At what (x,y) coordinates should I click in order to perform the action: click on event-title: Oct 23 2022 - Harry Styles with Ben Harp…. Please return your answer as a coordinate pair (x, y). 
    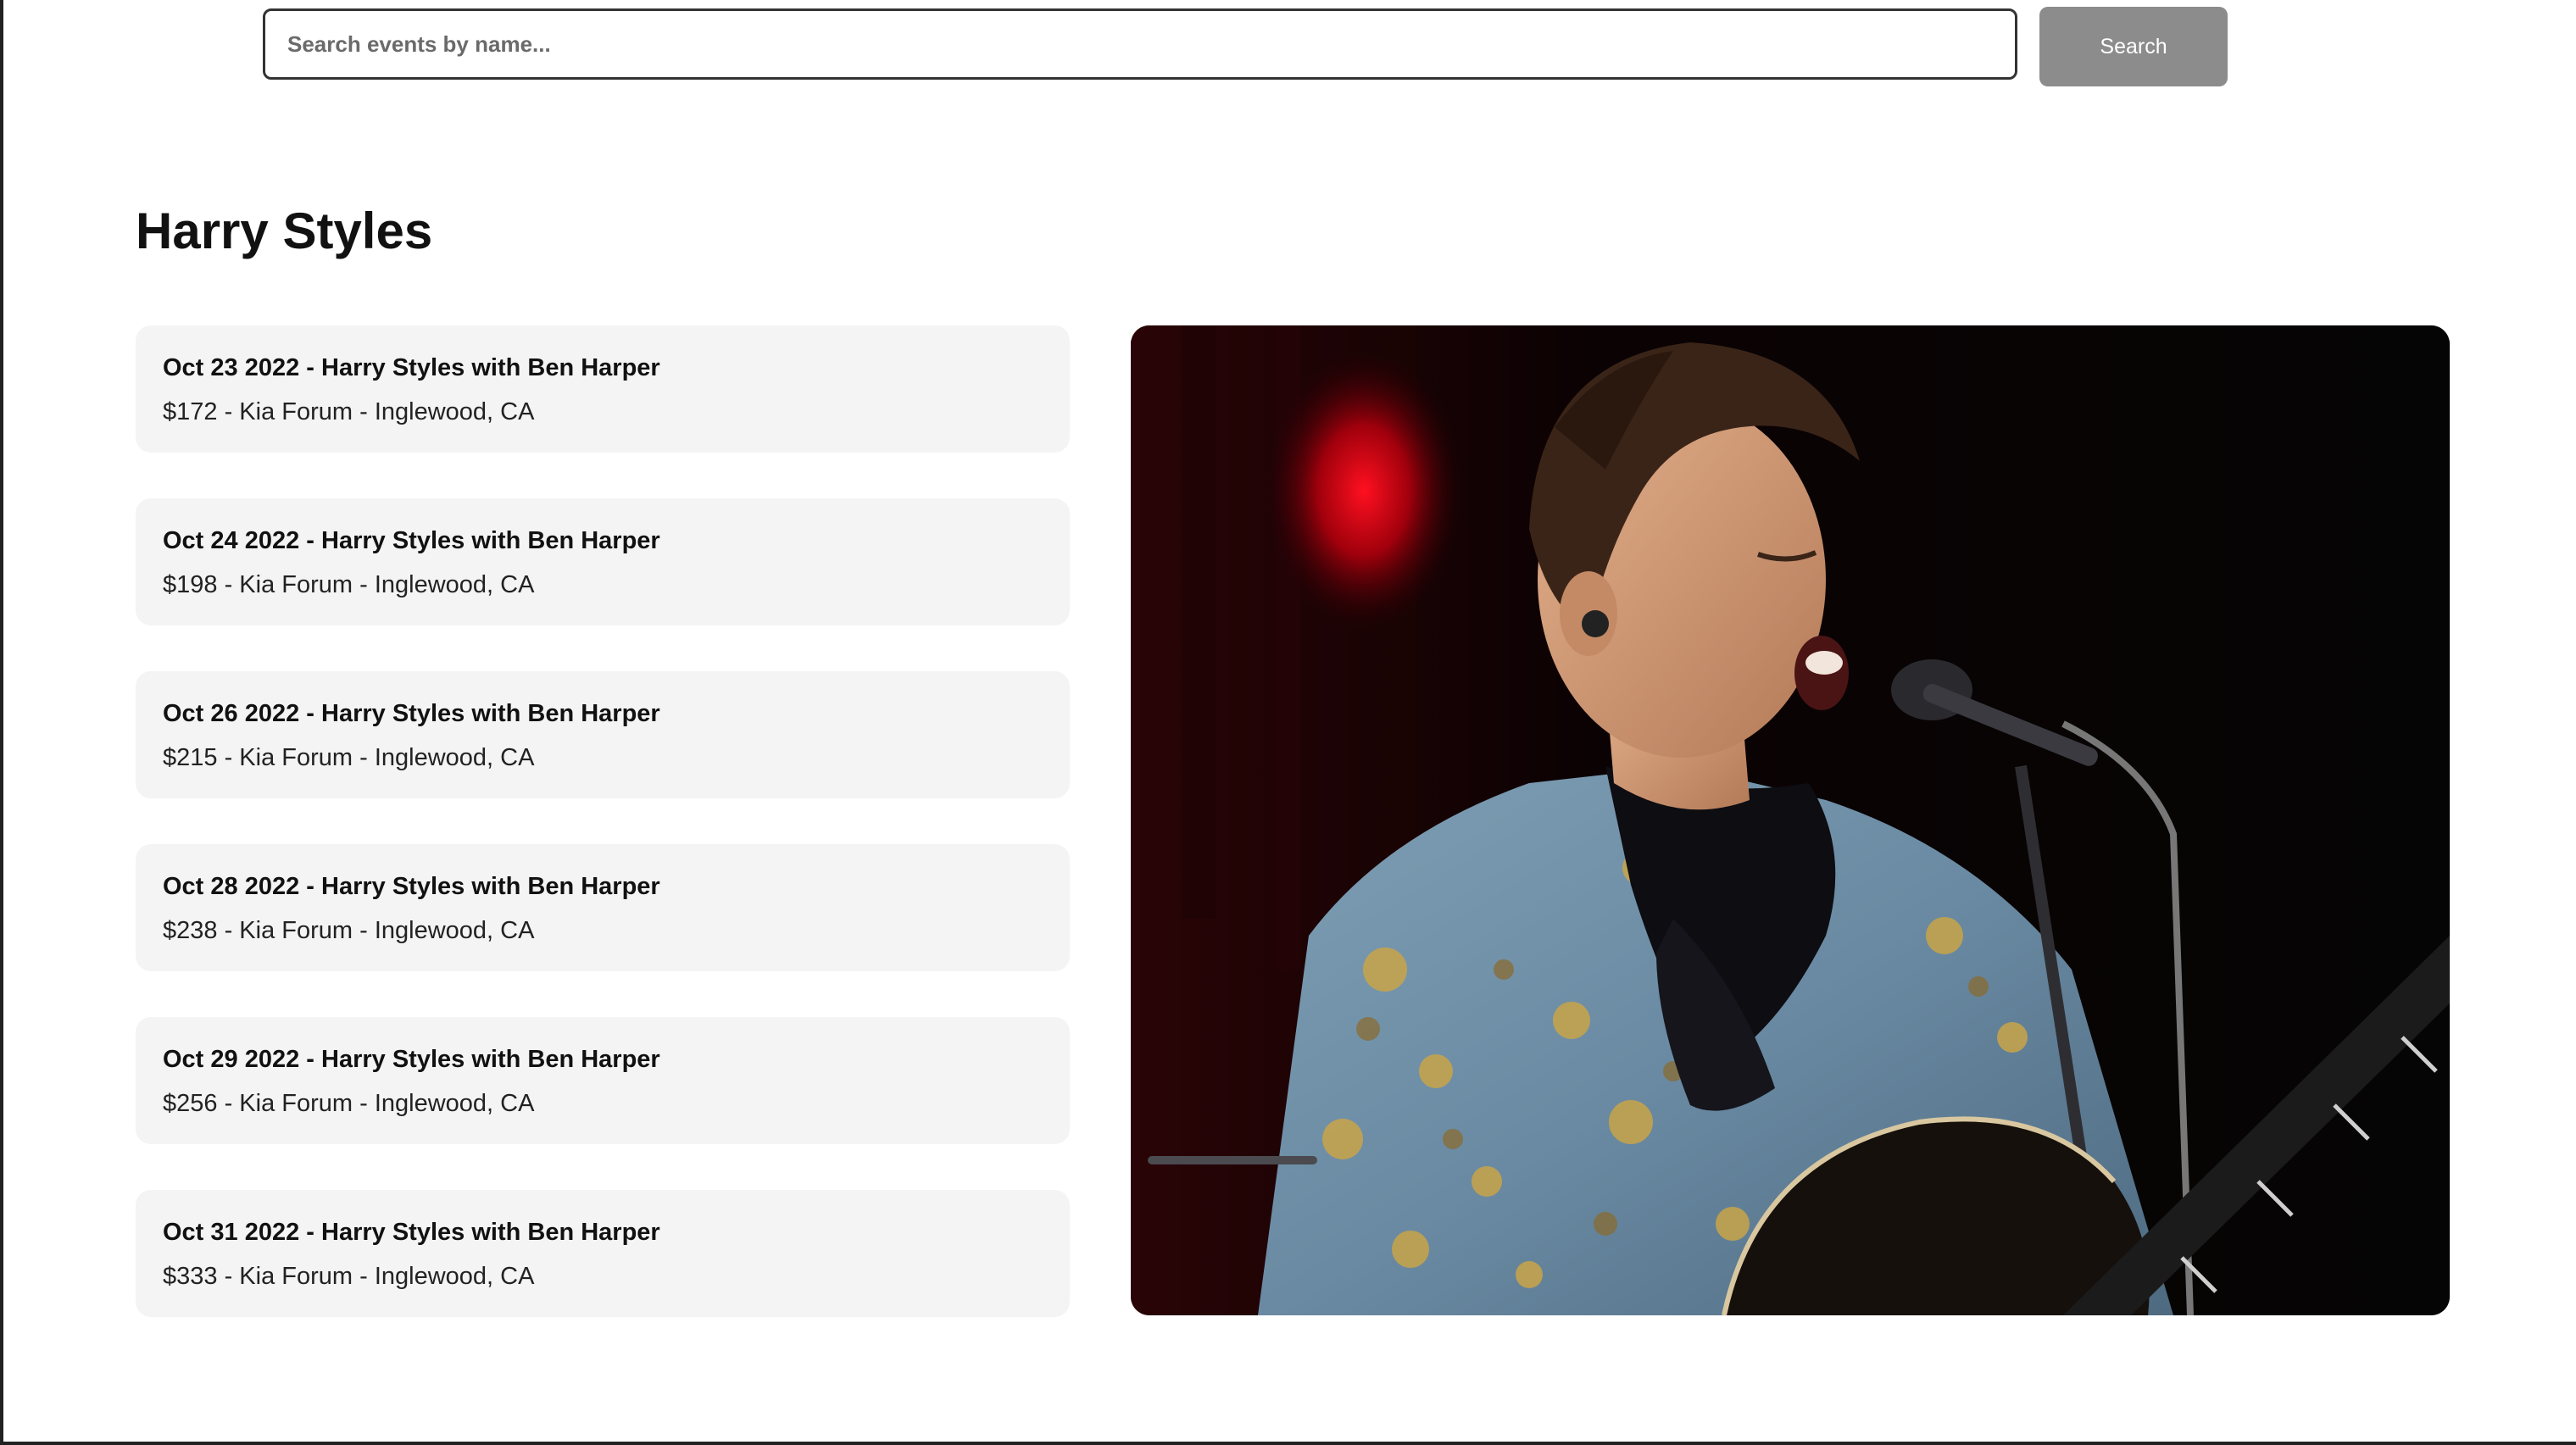
    Looking at the image, I should click on (411, 368).